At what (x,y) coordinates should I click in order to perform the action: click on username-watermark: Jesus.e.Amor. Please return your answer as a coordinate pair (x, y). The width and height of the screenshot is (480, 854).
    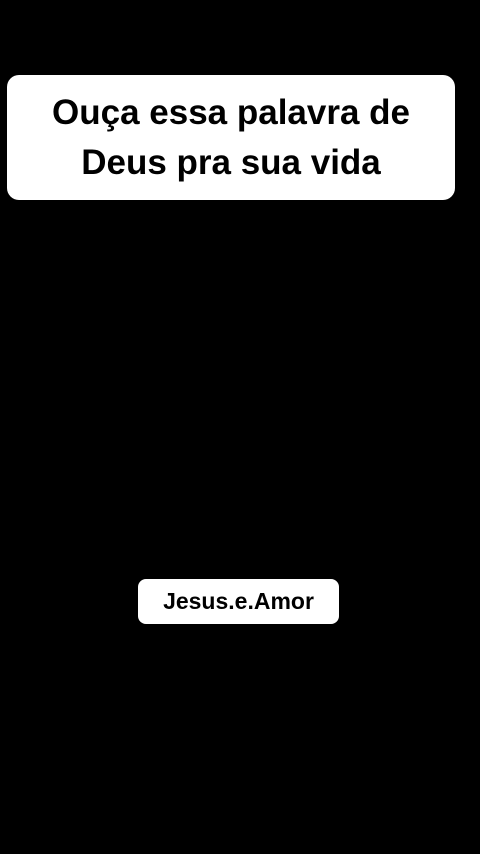
    Looking at the image, I should click on (238, 601).